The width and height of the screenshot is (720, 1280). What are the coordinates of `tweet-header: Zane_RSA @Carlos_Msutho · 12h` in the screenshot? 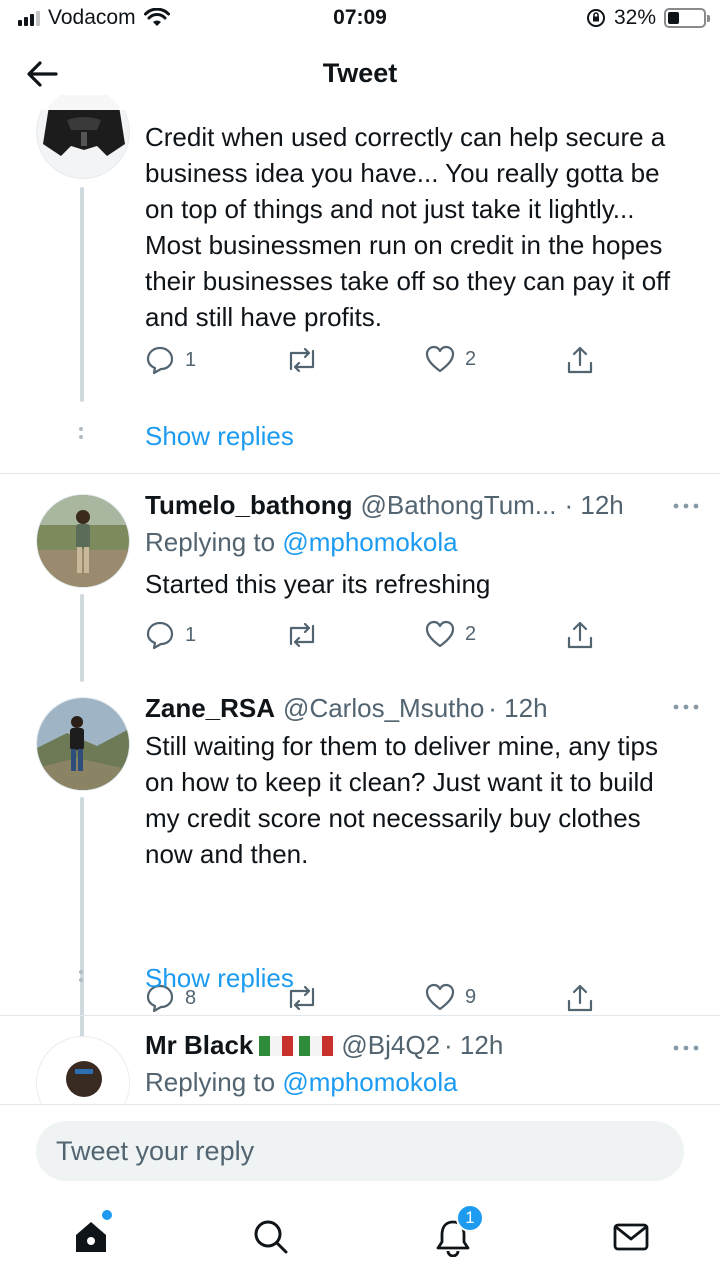 It's located at (417, 708).